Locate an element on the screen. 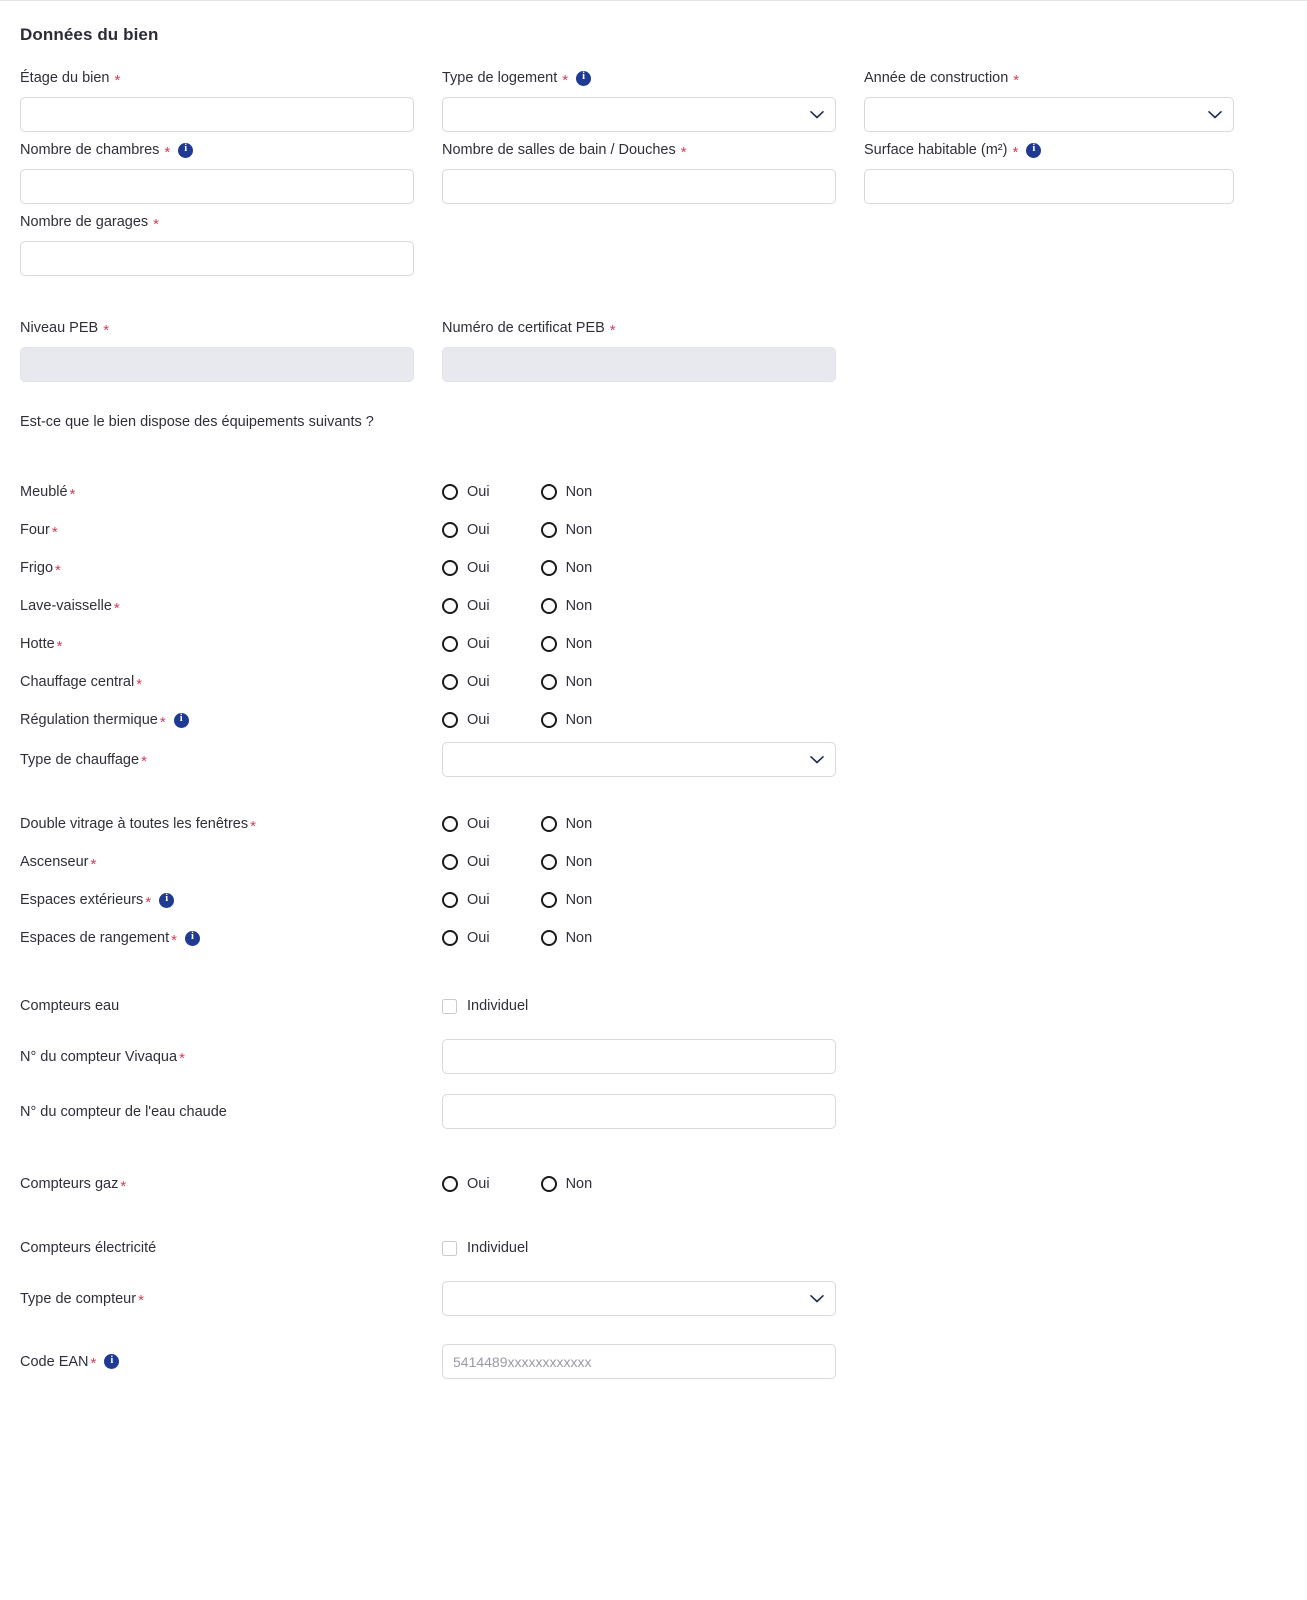 This screenshot has height=1600, width=1307. compteurs-eau-control: Individuel is located at coordinates (639, 1006).